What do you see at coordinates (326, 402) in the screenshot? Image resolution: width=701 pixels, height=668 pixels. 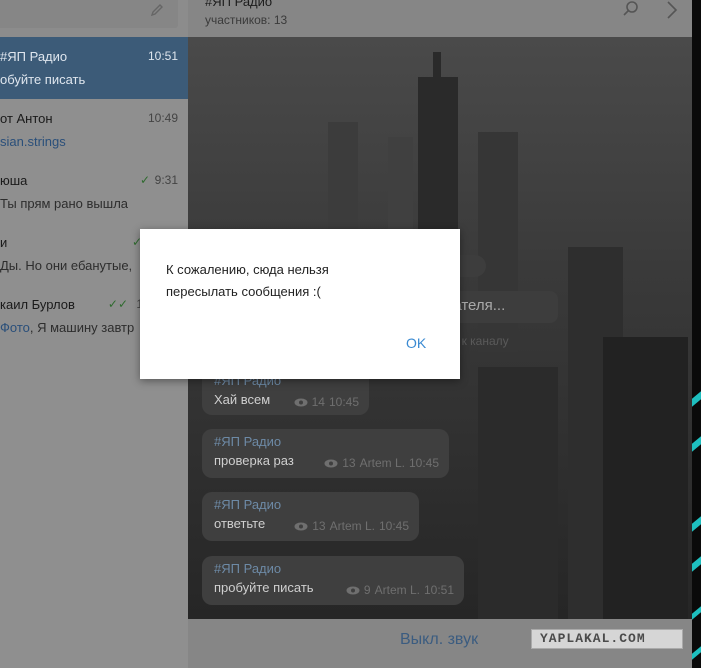 I see `message-meta: 14 10:45` at bounding box center [326, 402].